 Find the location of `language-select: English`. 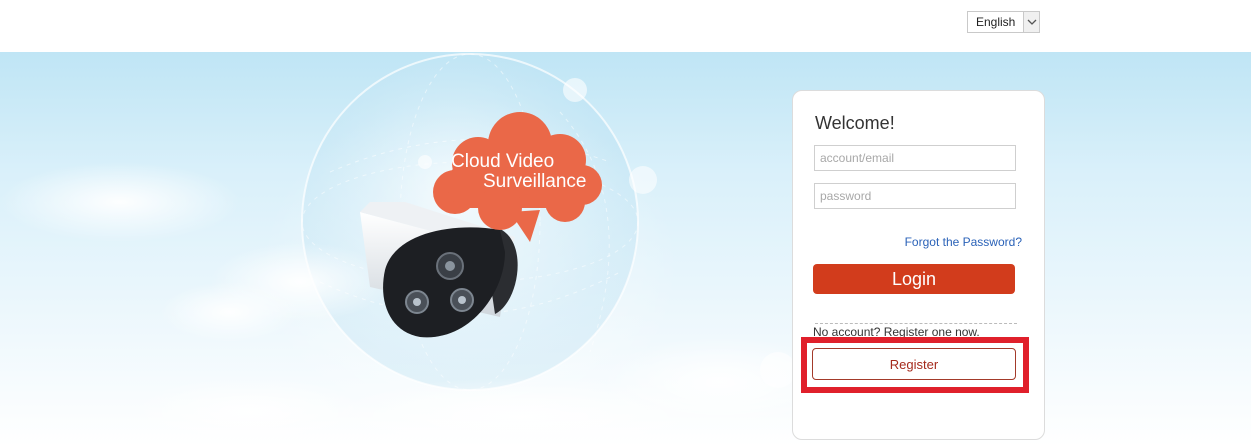

language-select: English is located at coordinates (1003, 22).